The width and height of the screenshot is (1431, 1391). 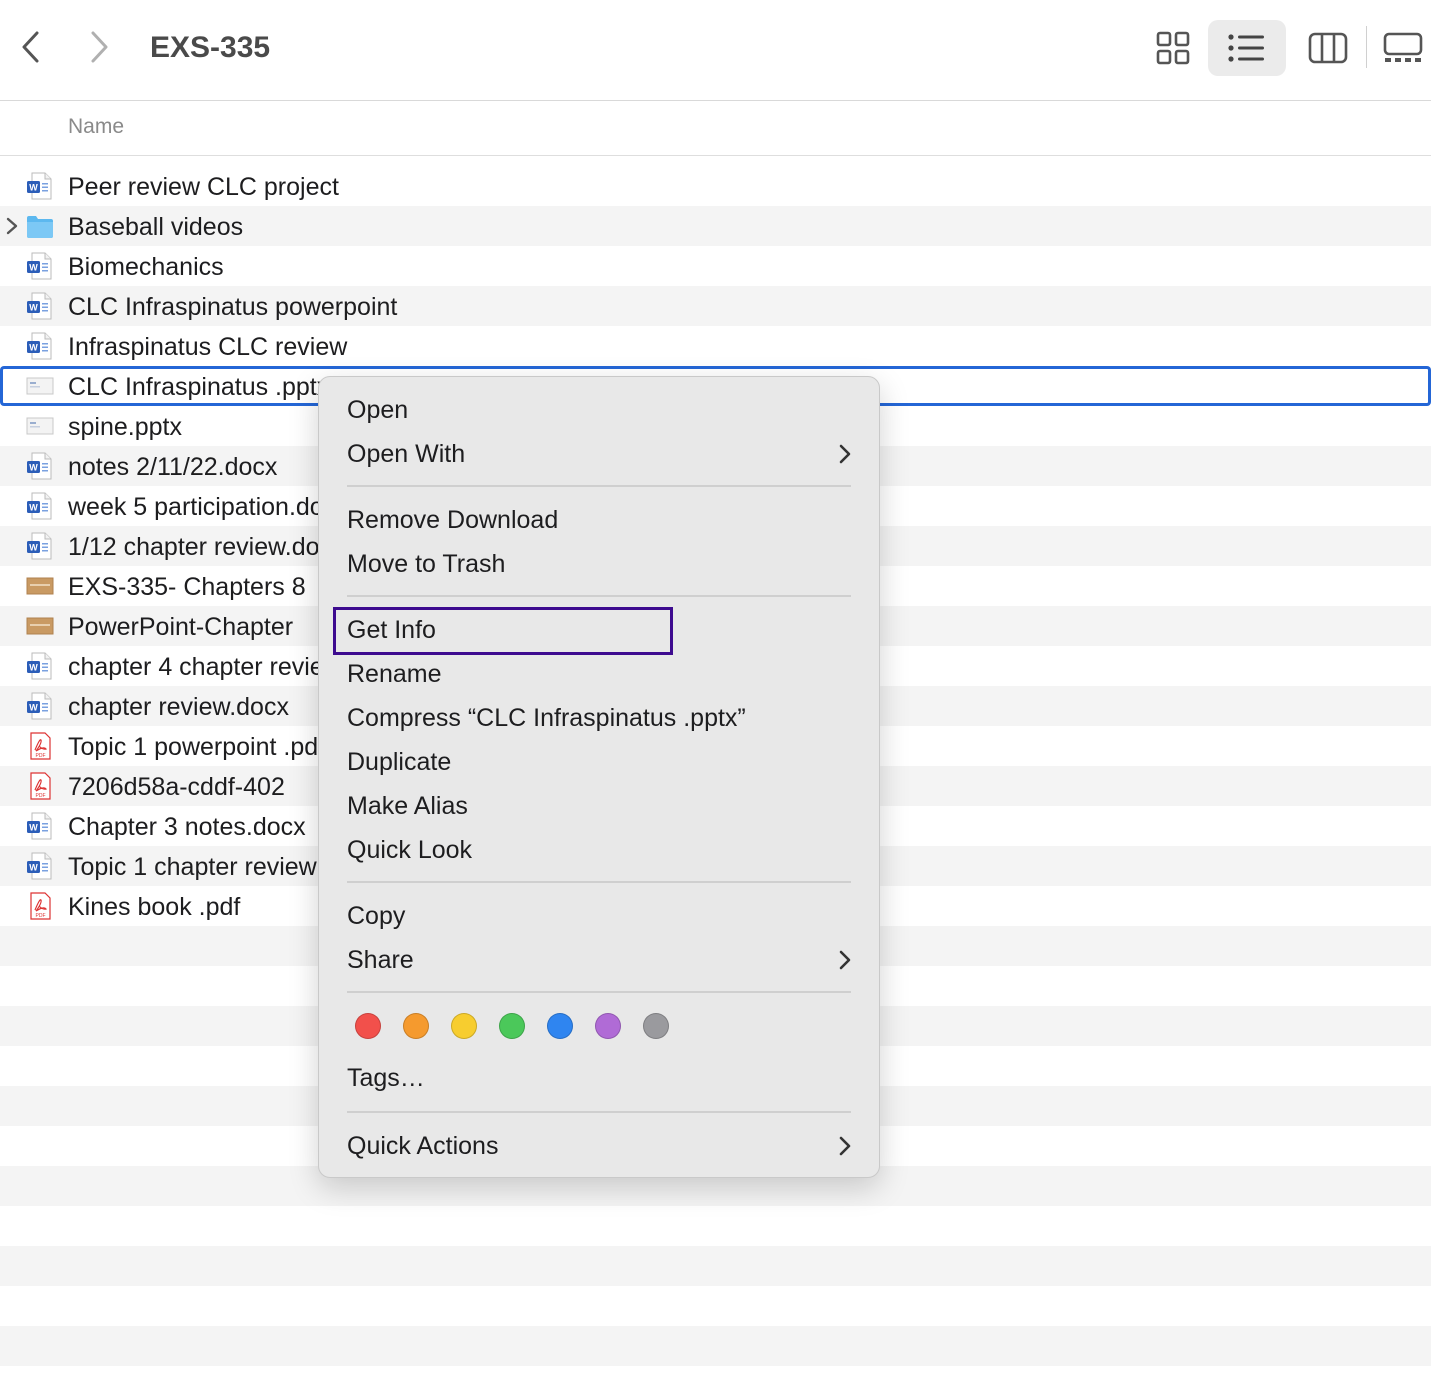 I want to click on file-name: 7206d58a-cddf-402, so click(x=176, y=787).